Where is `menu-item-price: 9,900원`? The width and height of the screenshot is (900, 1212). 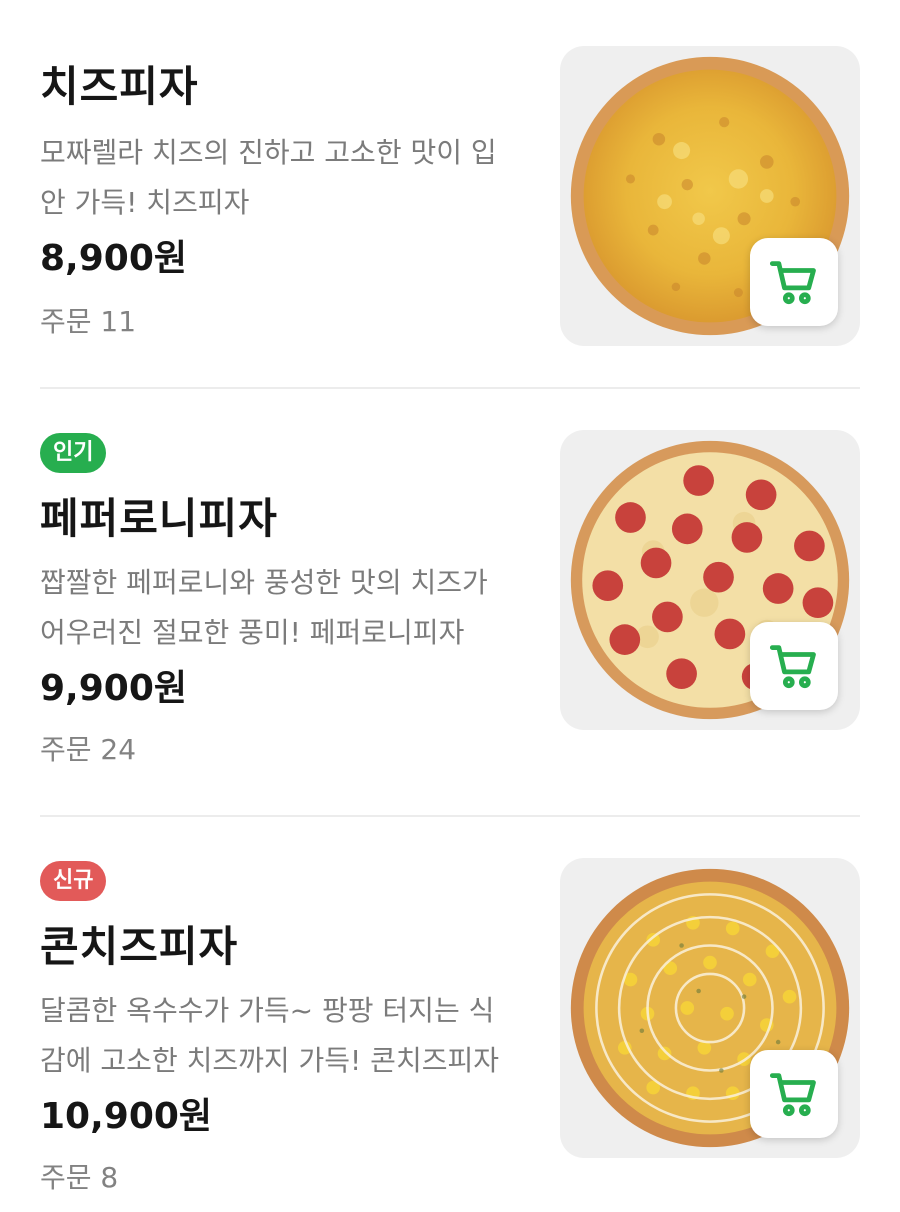
menu-item-price: 9,900원 is located at coordinates (113, 688).